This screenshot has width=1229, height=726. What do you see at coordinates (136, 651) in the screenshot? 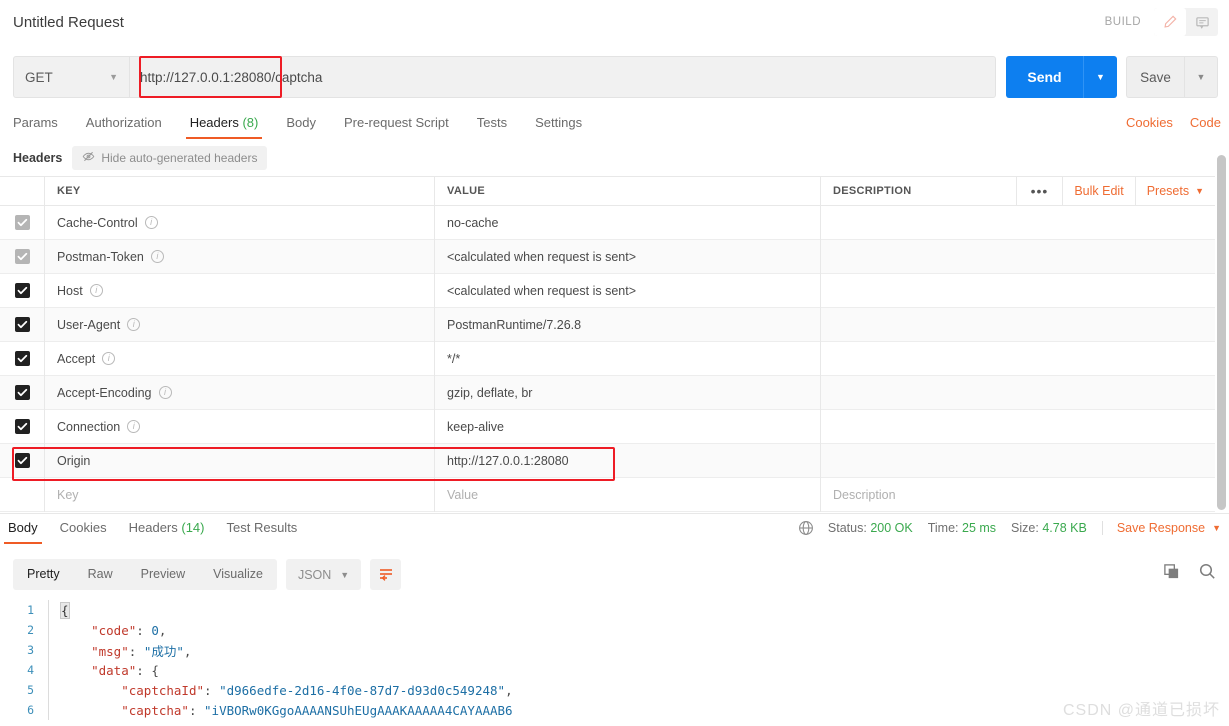
I see `code-token: :` at bounding box center [136, 651].